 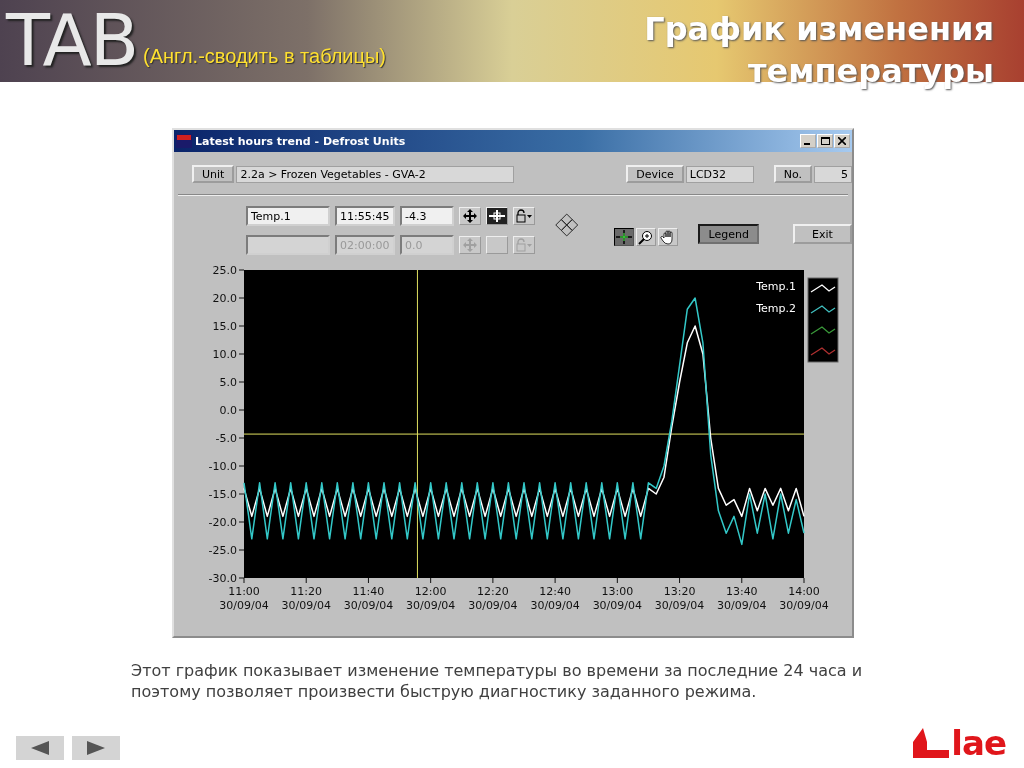 I want to click on x-axis-label: 12:00 30/09/04, so click(x=430, y=598).